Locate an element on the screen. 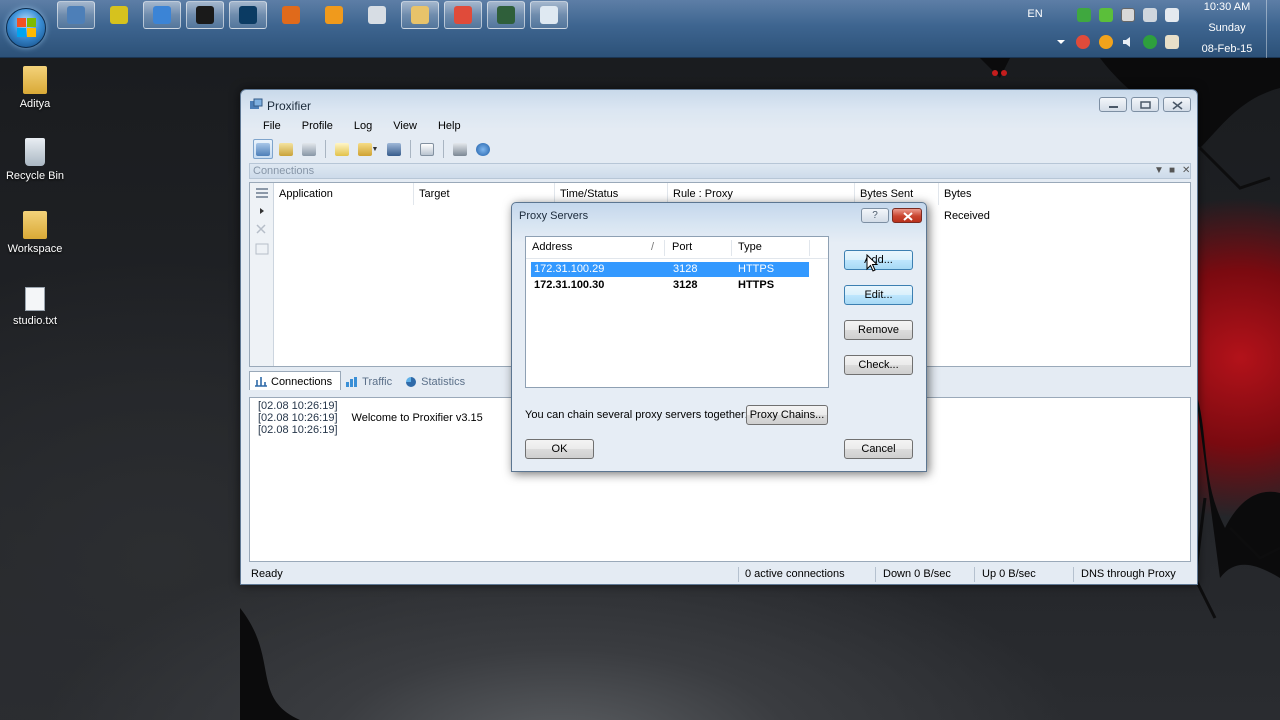 Image resolution: width=1280 pixels, height=720 pixels. column-bytes-received: Bytes Received is located at coordinates (979, 202).